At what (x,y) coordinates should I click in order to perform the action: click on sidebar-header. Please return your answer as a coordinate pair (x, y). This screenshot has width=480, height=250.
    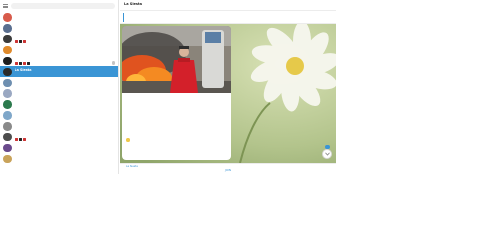
    Looking at the image, I should click on (59, 6).